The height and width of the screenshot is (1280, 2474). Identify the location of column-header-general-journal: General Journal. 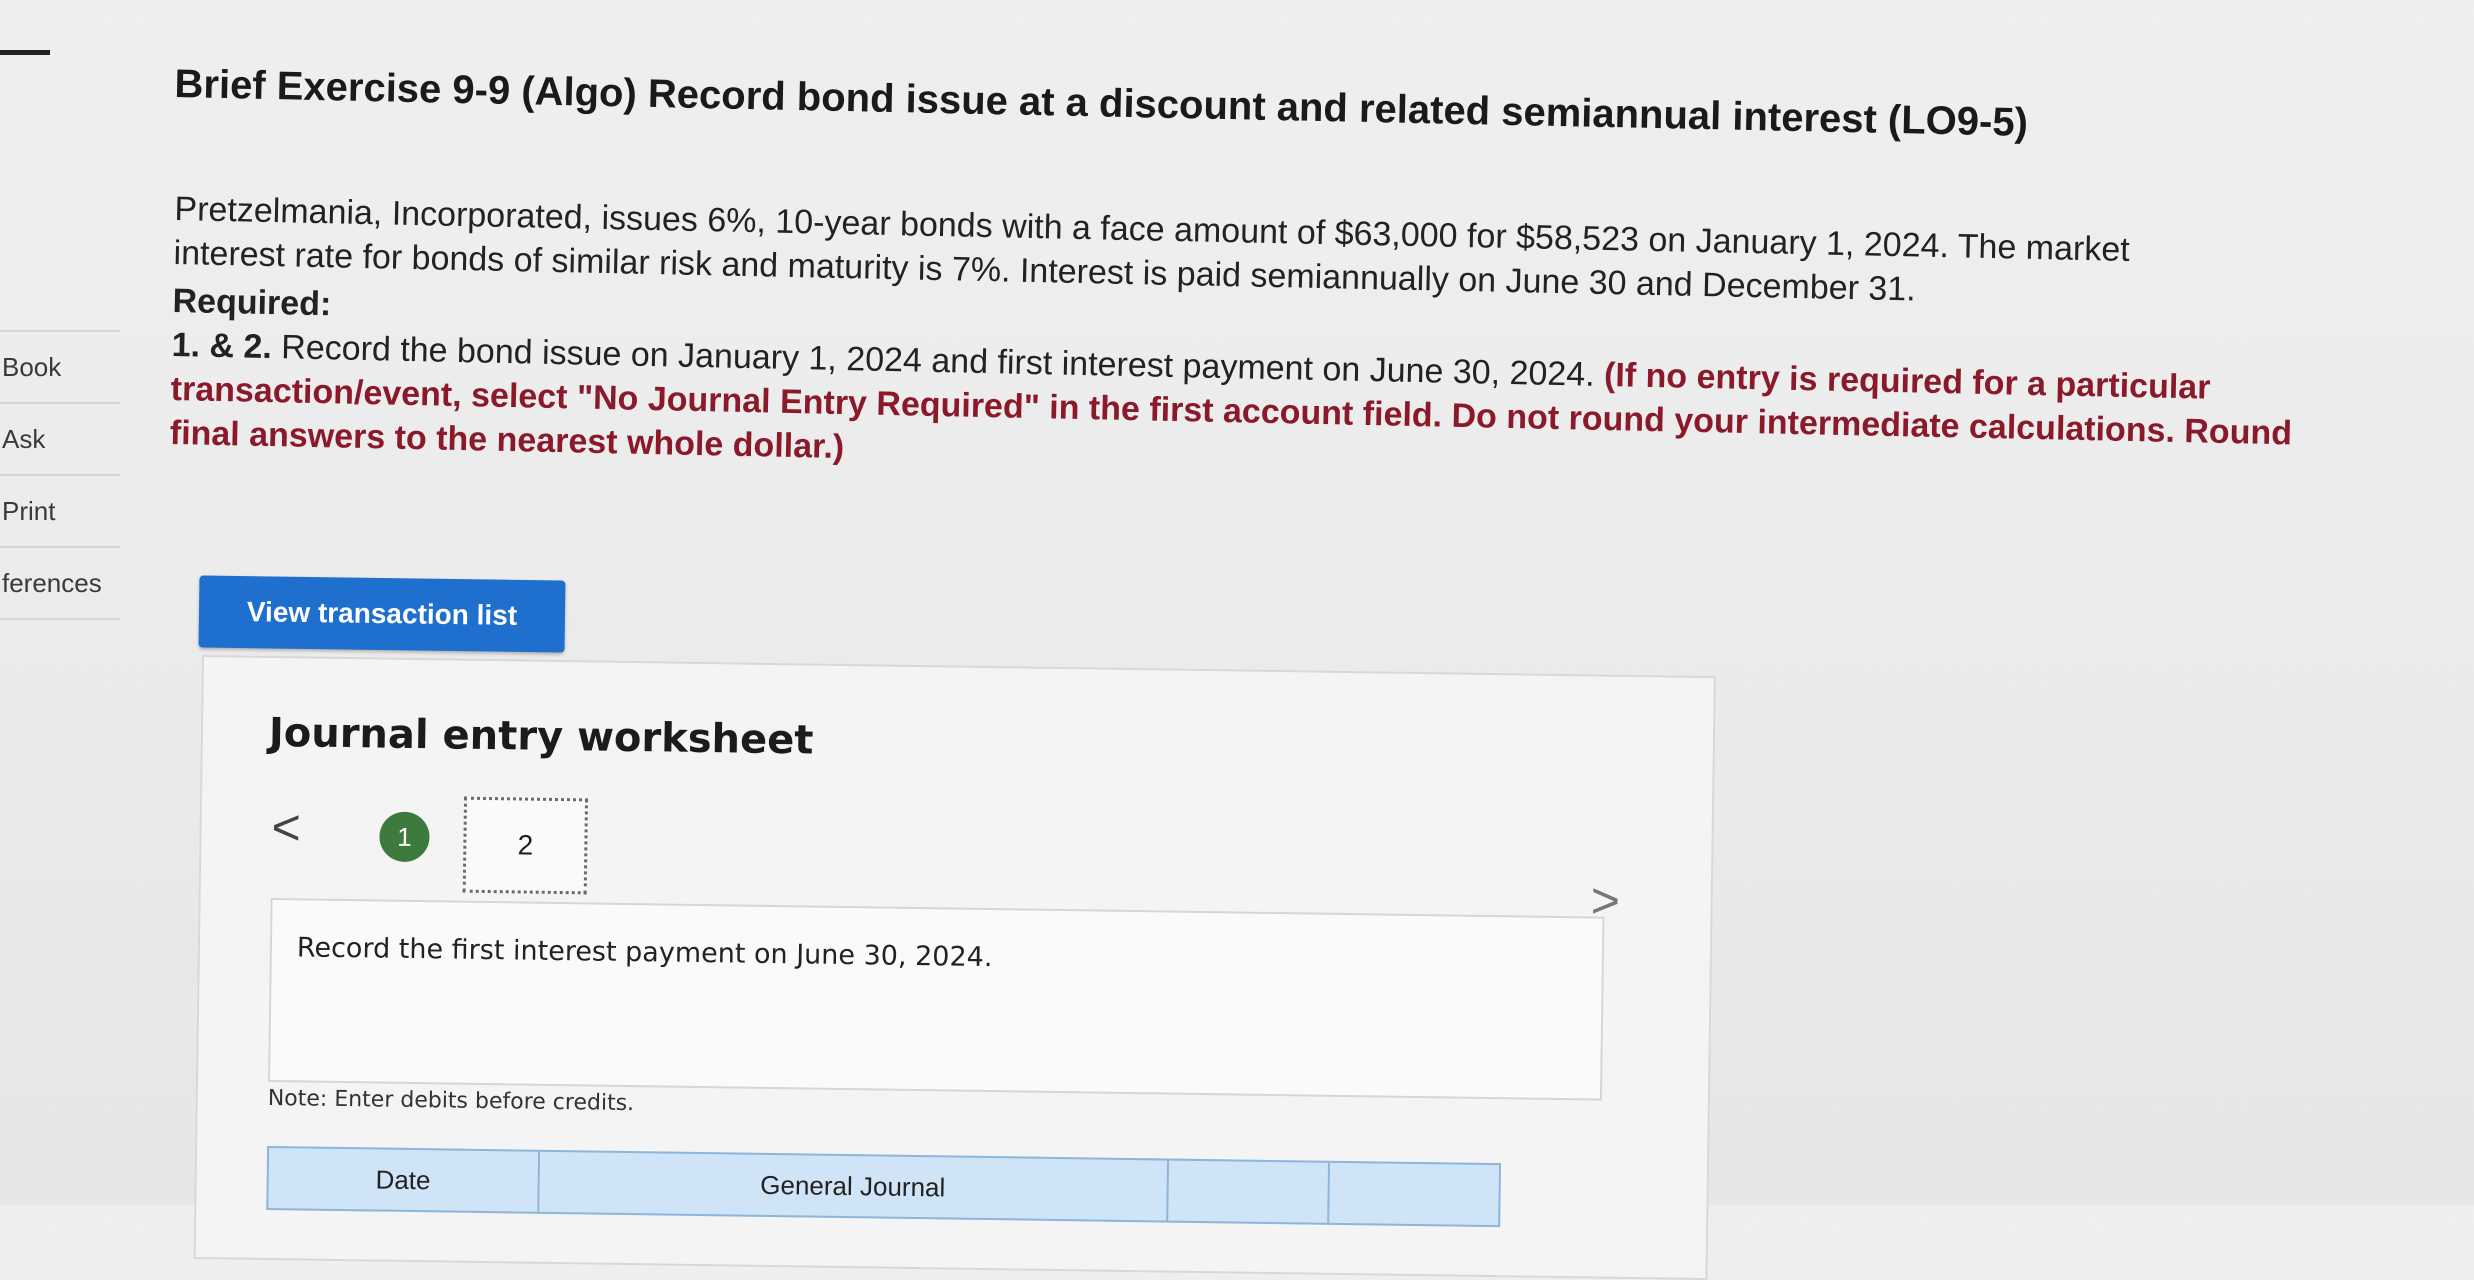
(853, 1186).